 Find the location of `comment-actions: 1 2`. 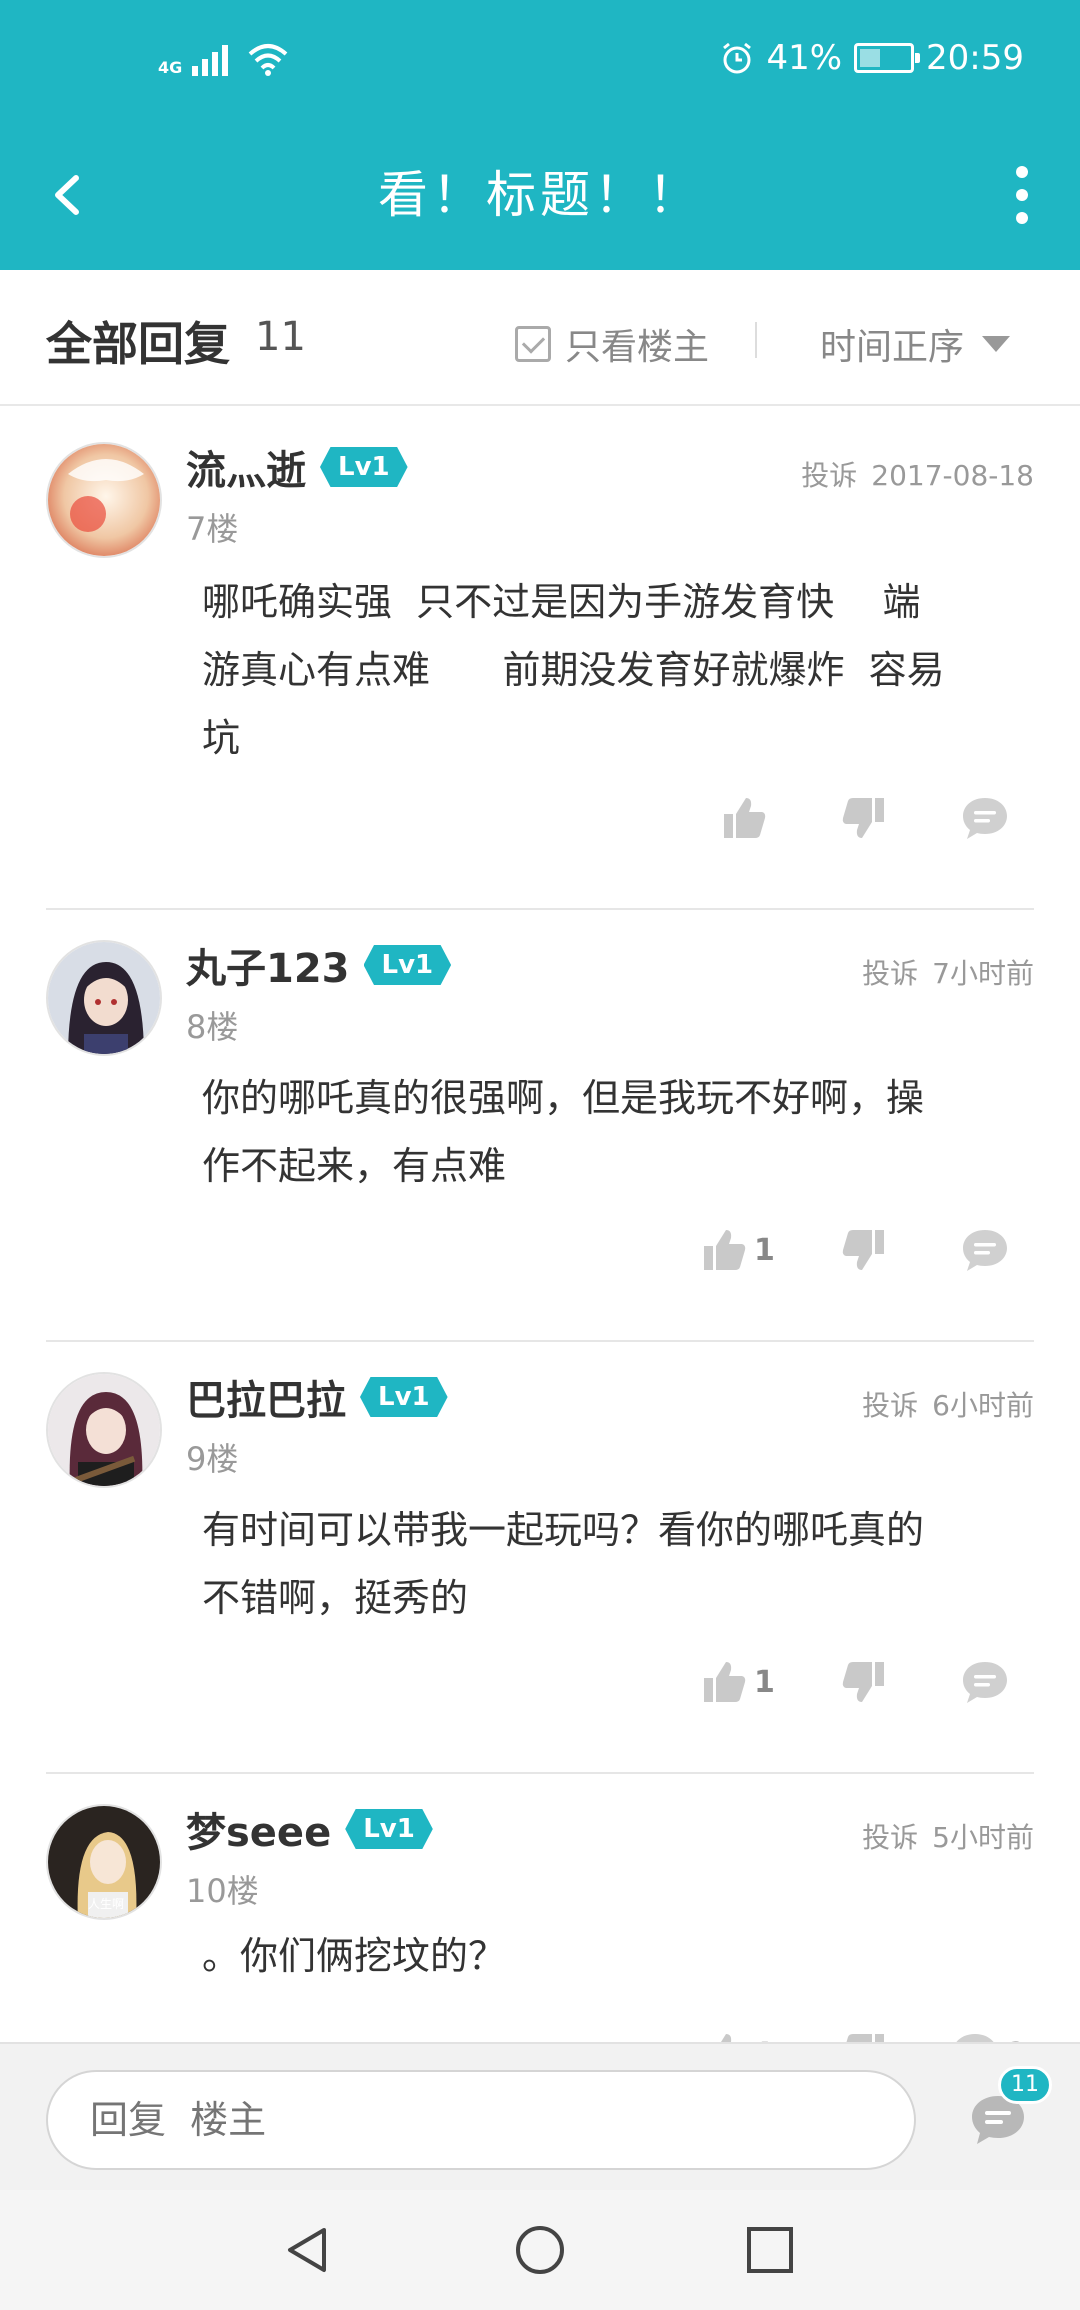

comment-actions: 1 2 is located at coordinates (853, 2034).